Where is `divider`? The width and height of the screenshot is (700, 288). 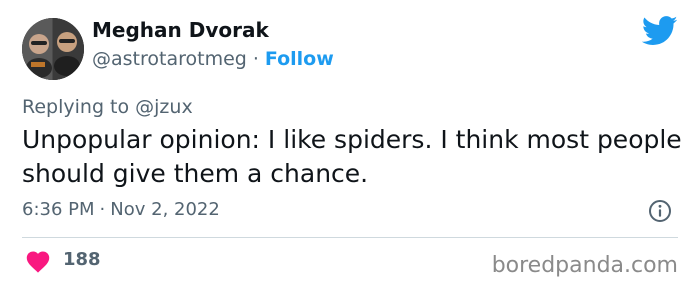
divider is located at coordinates (350, 237).